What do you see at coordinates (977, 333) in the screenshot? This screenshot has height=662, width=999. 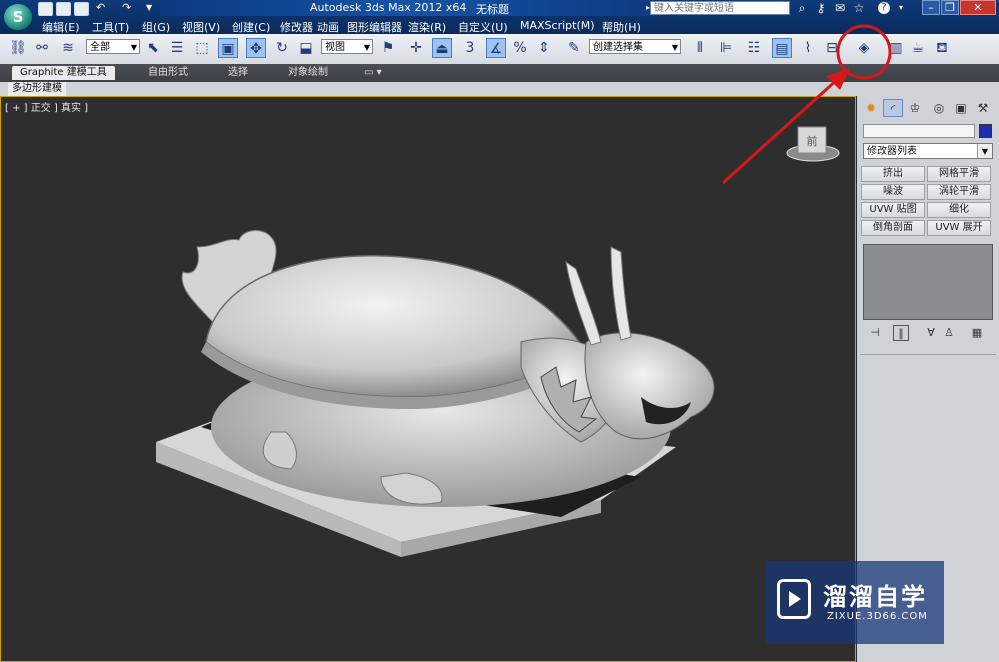 I see `configure-modifier-sets-icon: ▦` at bounding box center [977, 333].